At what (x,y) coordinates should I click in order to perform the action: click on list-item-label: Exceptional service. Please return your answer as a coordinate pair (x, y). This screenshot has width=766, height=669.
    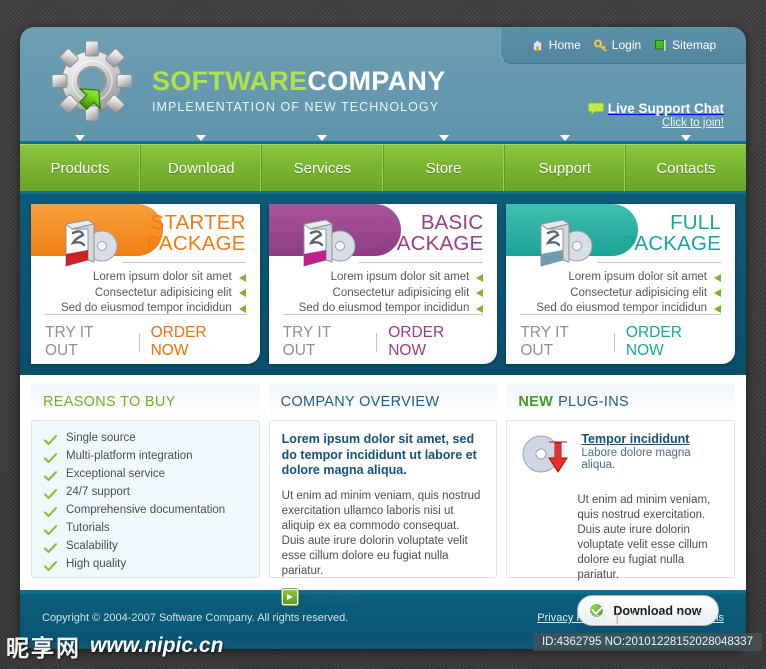
    Looking at the image, I should click on (116, 474).